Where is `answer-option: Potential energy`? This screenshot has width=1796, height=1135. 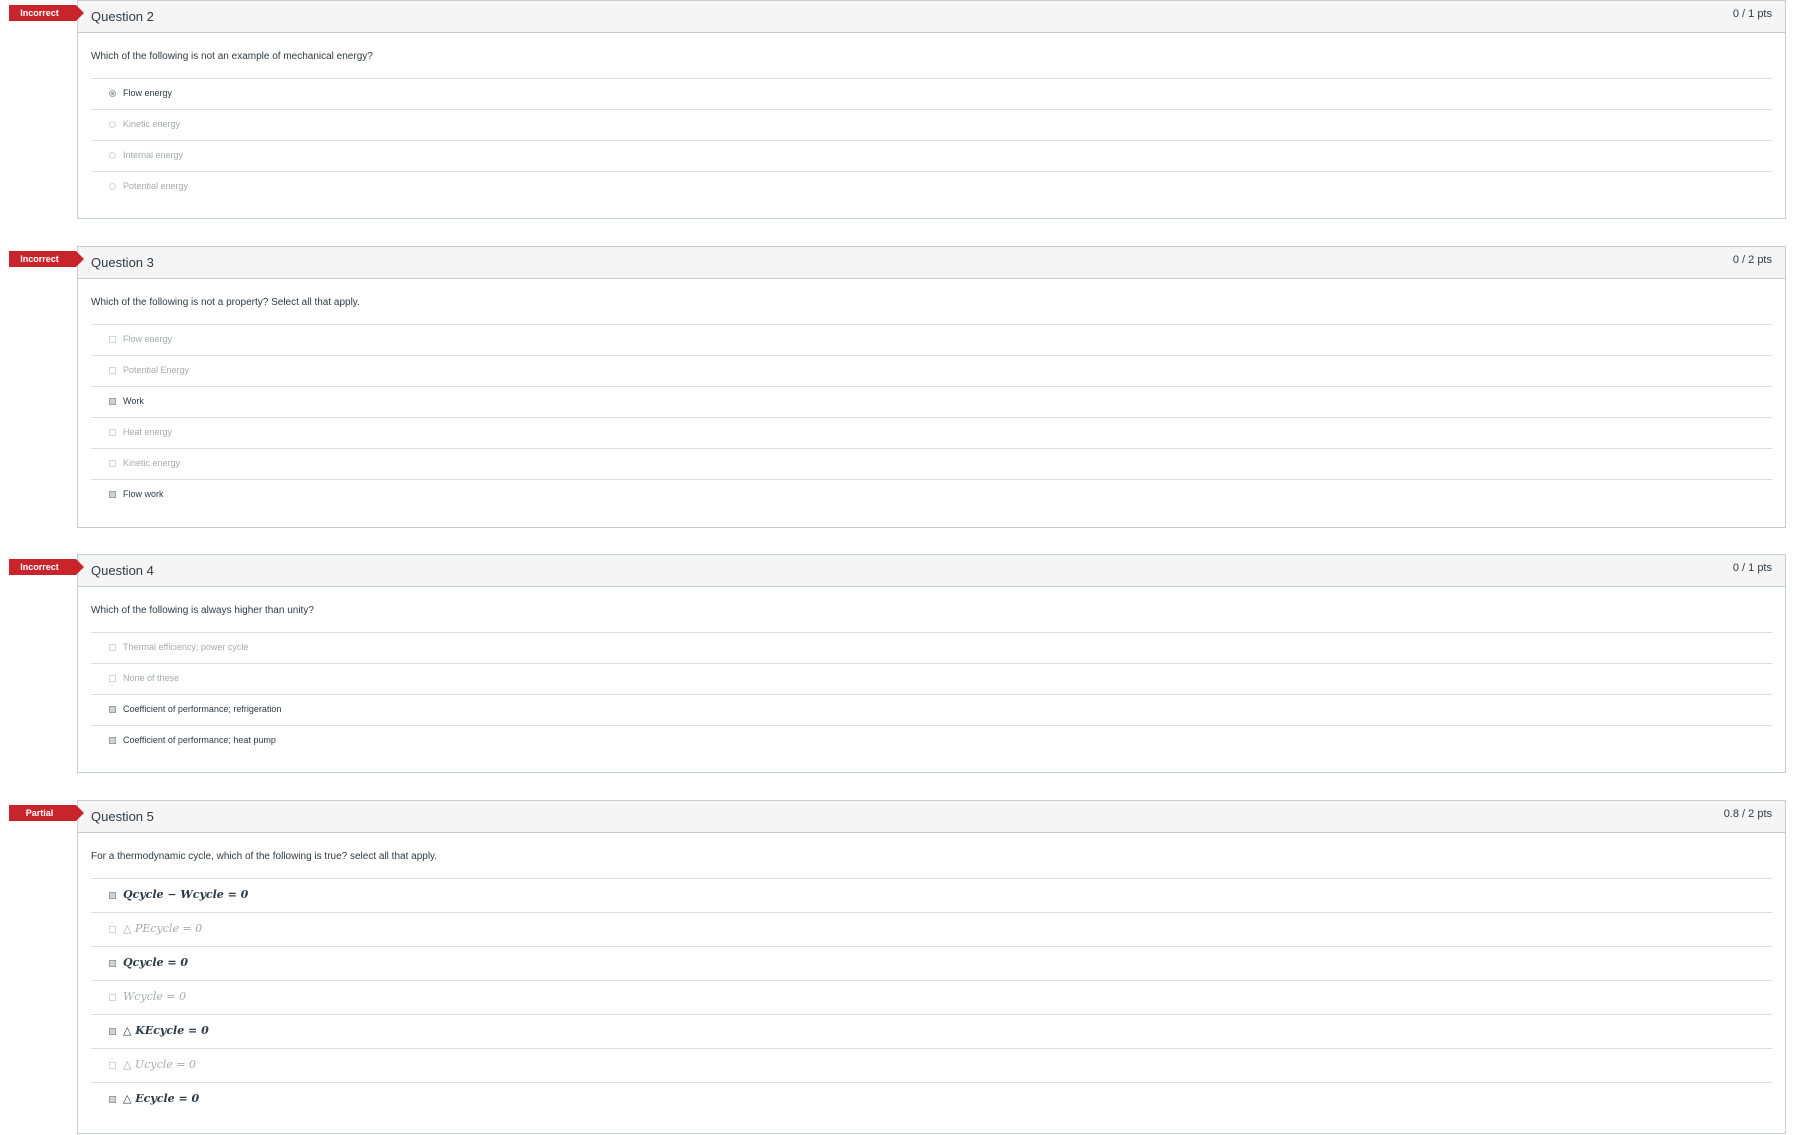 answer-option: Potential energy is located at coordinates (931, 186).